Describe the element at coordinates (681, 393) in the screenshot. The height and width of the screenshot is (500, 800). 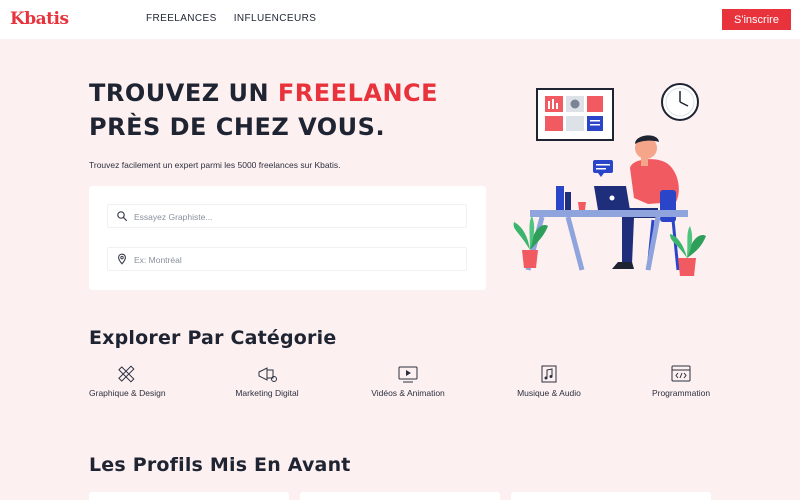
I see `category-label: Programmation` at that location.